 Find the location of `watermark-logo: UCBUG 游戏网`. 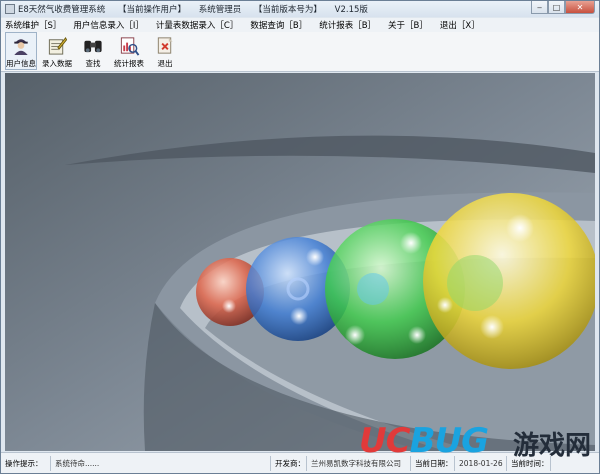

watermark-logo: UCBUG 游戏网 is located at coordinates (475, 446).